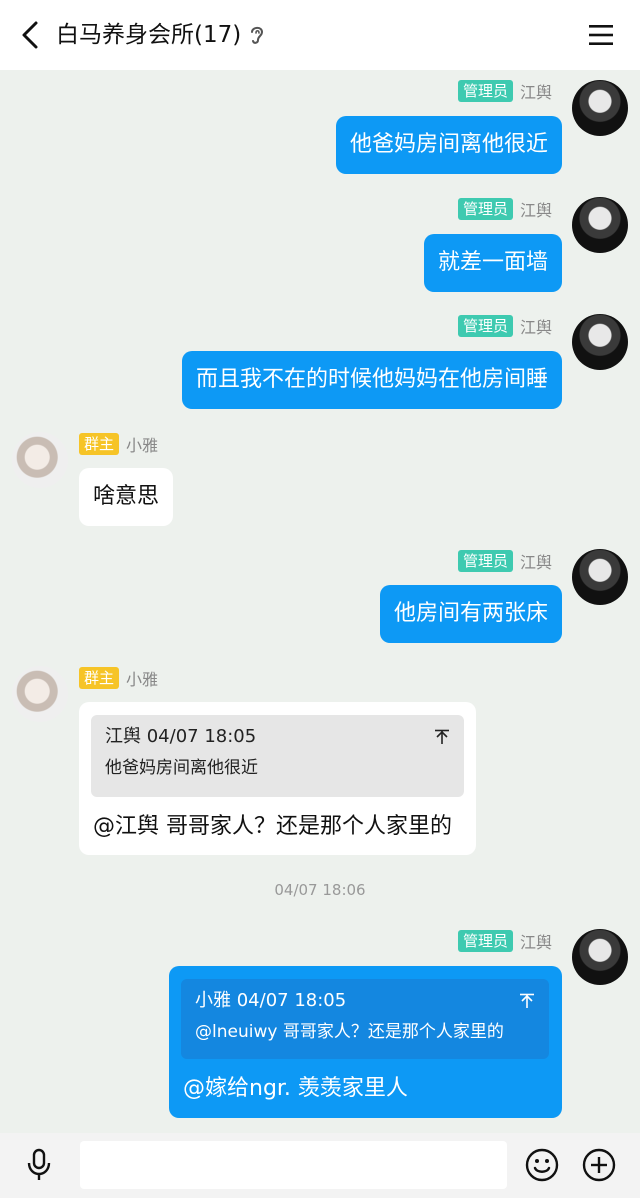  I want to click on back-button, so click(30, 35).